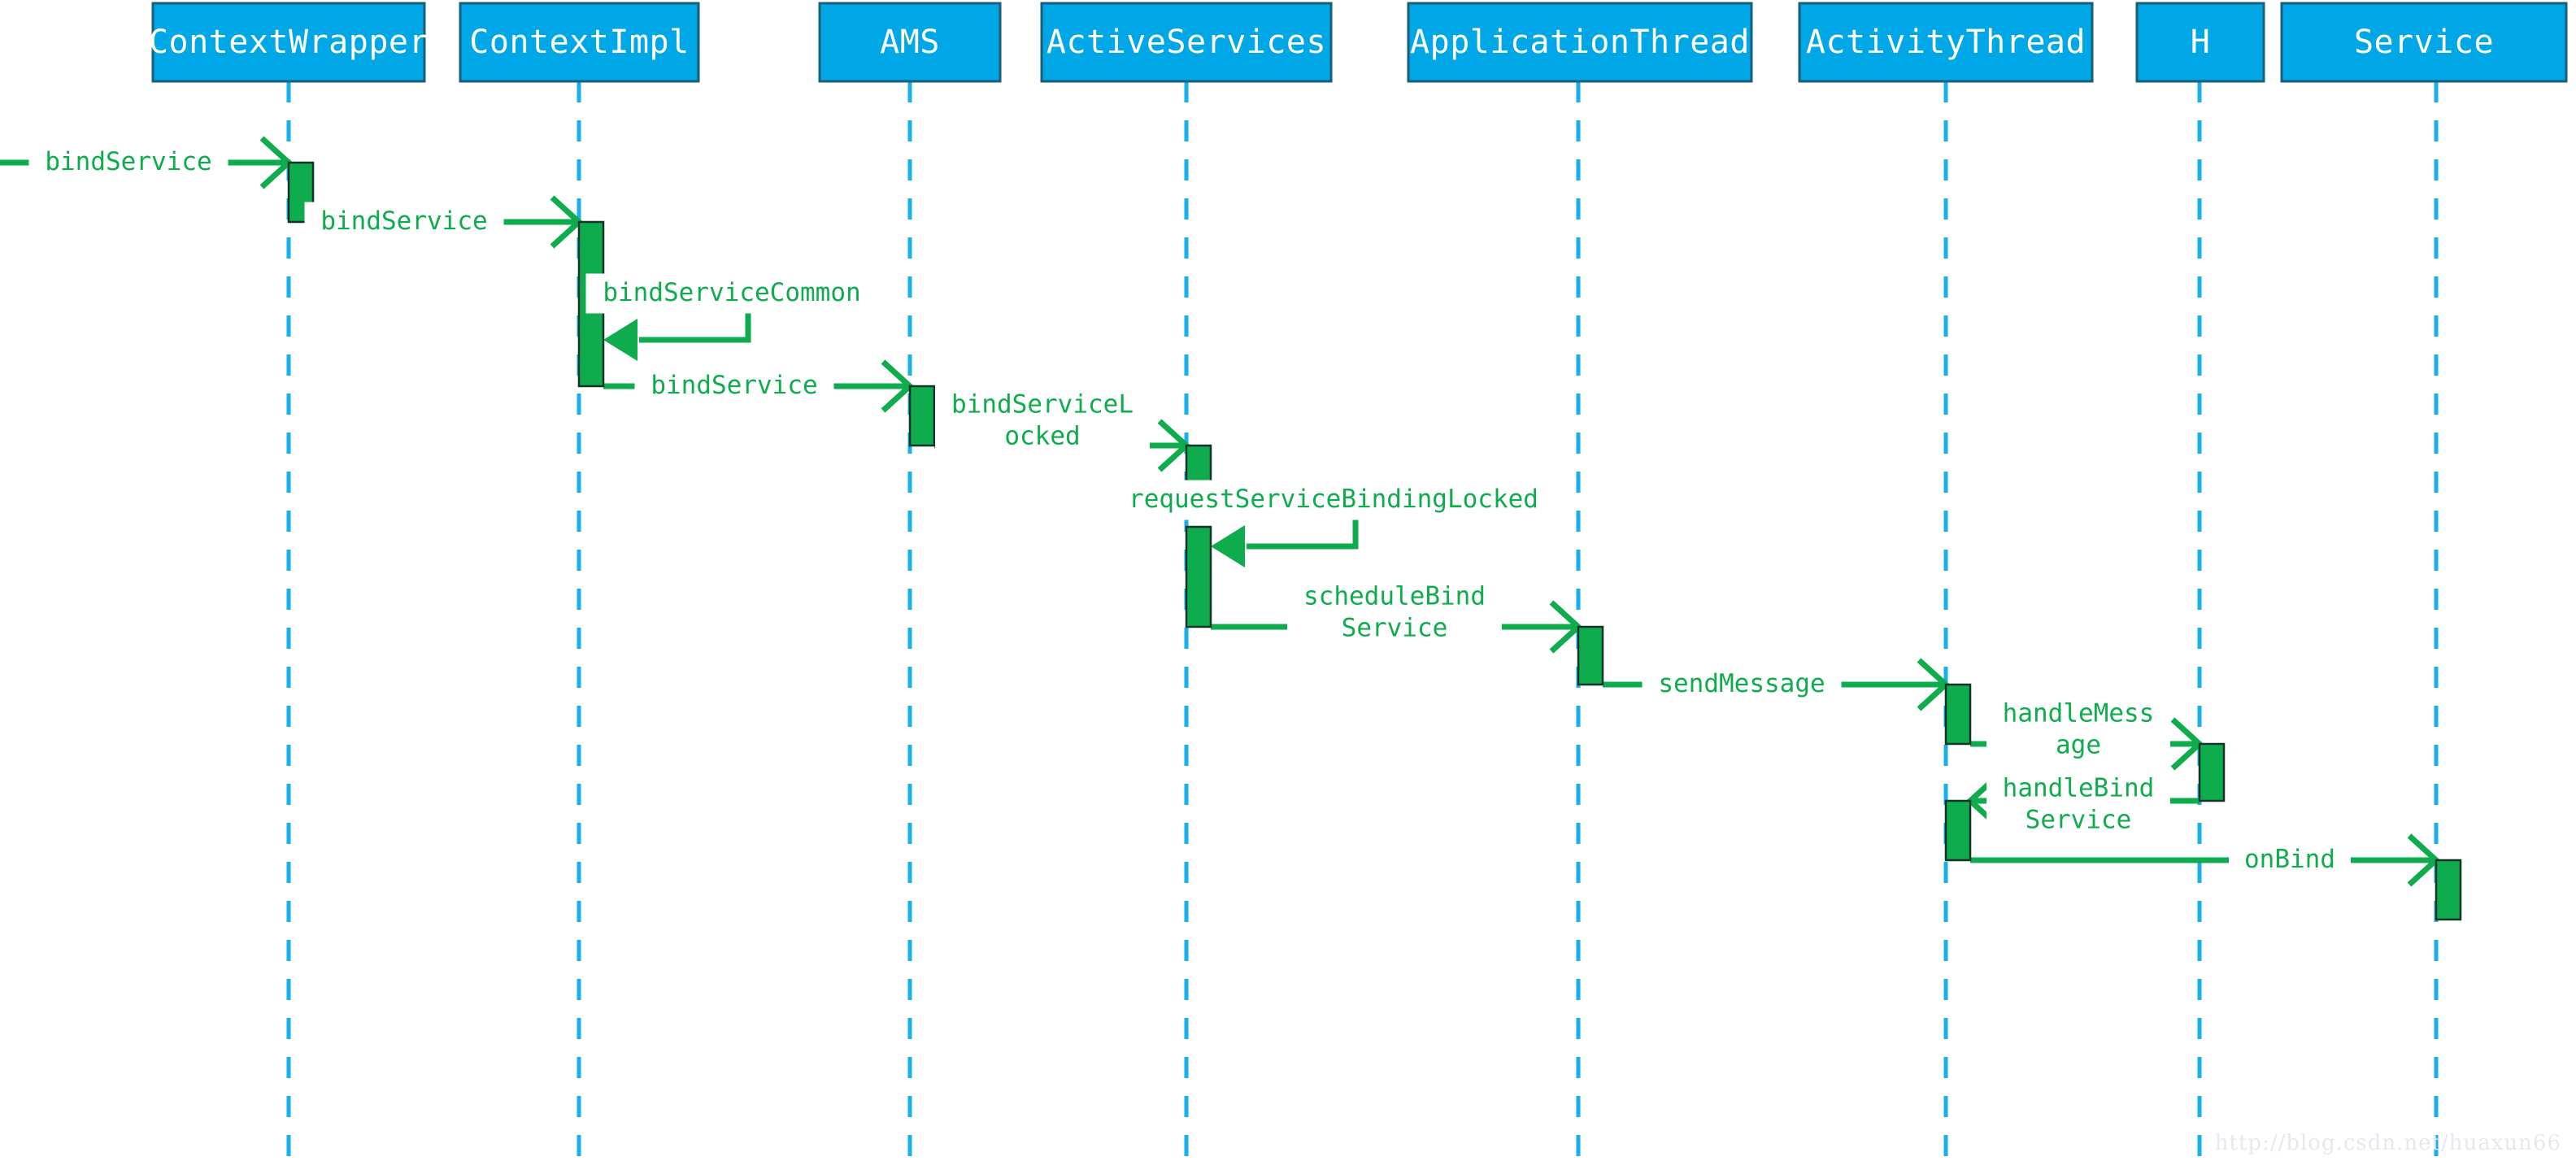 This screenshot has width=2576, height=1174. Describe the element at coordinates (2448, 890) in the screenshot. I see `activation-bar-a10` at that location.